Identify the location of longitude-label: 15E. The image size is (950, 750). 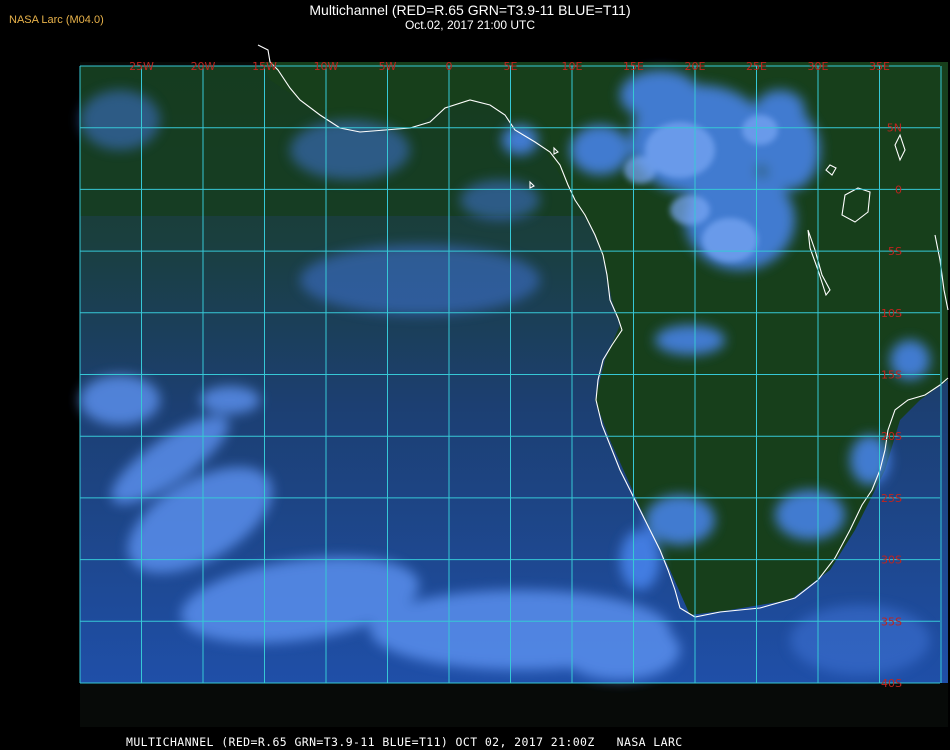
(633, 66).